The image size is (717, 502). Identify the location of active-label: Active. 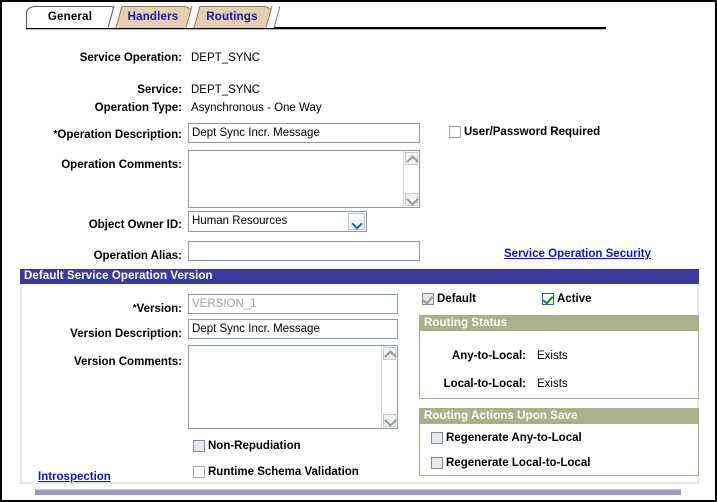
(574, 299).